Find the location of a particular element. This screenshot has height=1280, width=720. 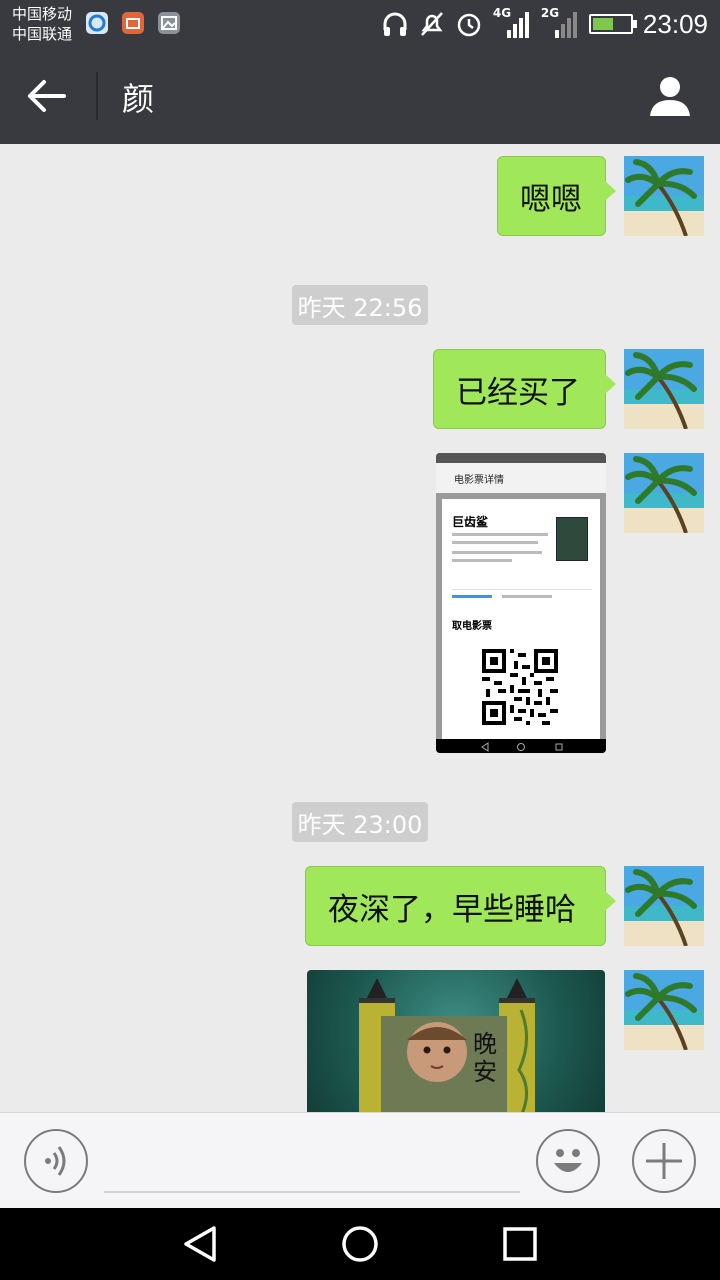

recents-square-icon is located at coordinates (520, 1244).